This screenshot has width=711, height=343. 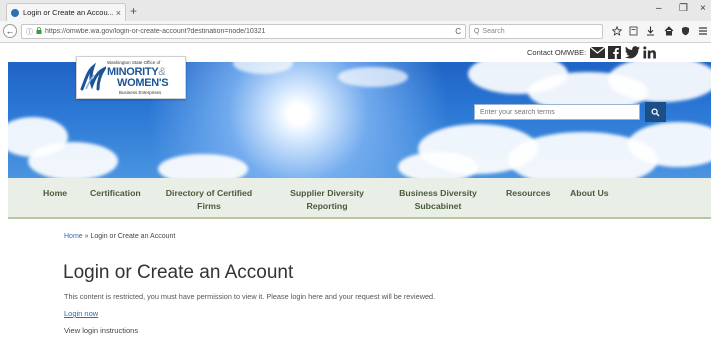 I want to click on login-now-link: Login now, so click(x=81, y=313).